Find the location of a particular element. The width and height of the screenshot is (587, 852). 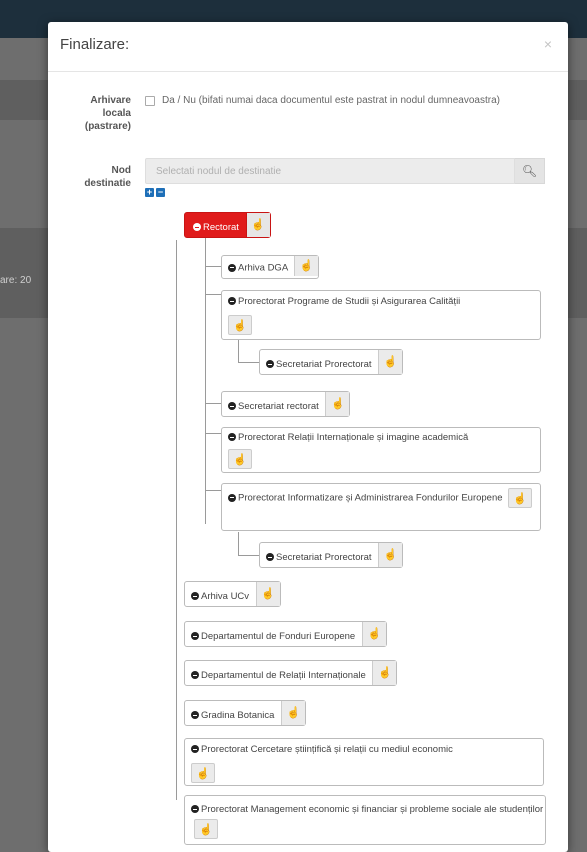

tree-node: Secretariat rectorat ☝ is located at coordinates (286, 404).